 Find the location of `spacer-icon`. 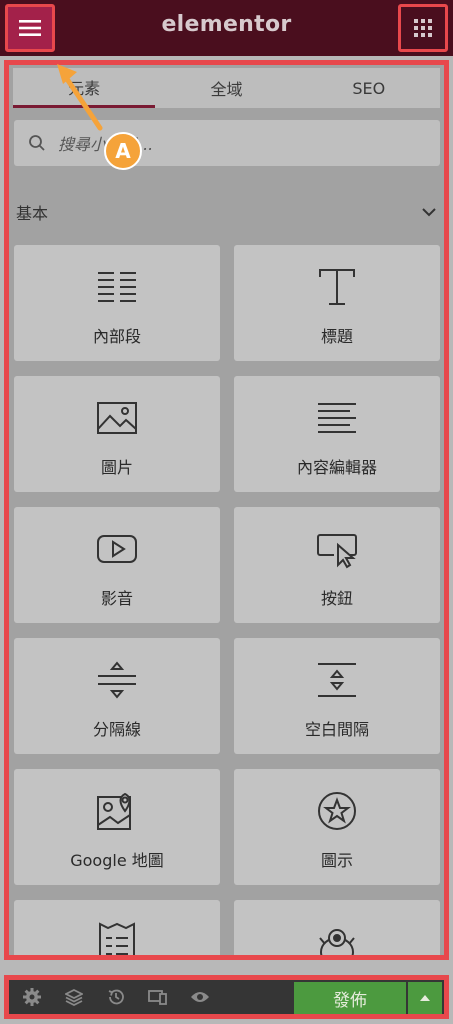

spacer-icon is located at coordinates (337, 680).